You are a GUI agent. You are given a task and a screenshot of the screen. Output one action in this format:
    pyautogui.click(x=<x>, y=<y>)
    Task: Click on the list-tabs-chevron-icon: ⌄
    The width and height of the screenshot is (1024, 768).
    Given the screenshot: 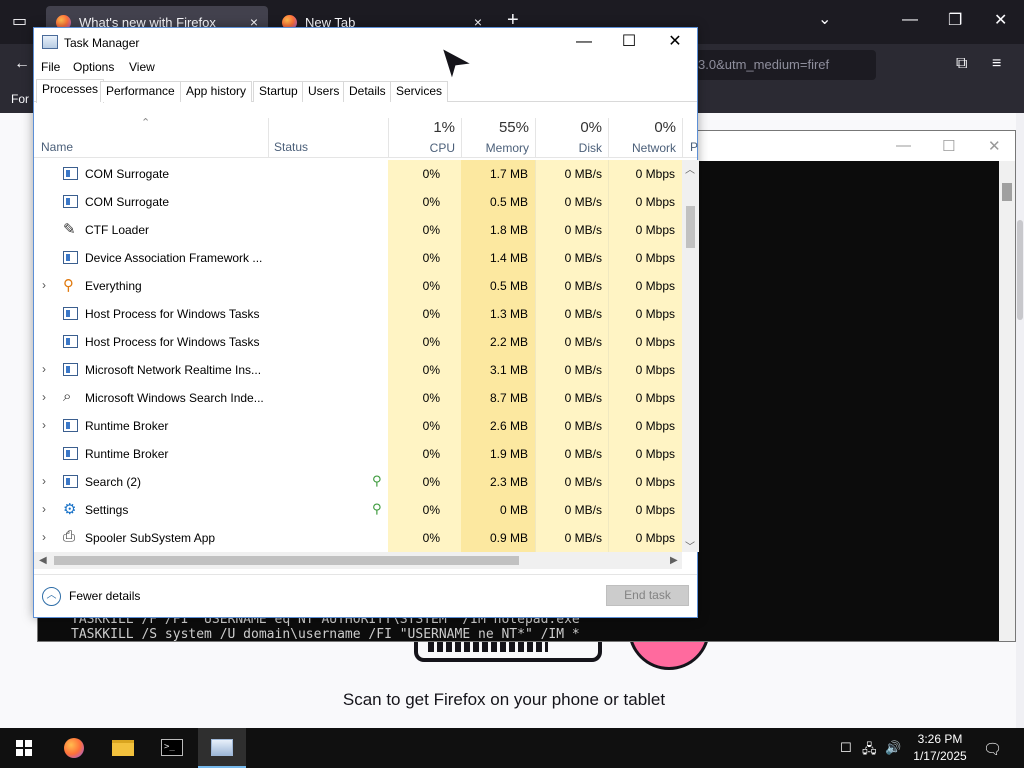 What is the action you would take?
    pyautogui.click(x=824, y=20)
    